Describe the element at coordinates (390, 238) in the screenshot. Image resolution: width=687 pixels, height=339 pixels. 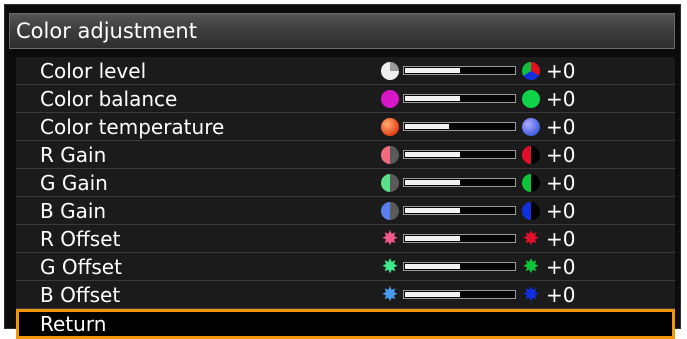
I see `red-offset-low-icon: ✸` at that location.